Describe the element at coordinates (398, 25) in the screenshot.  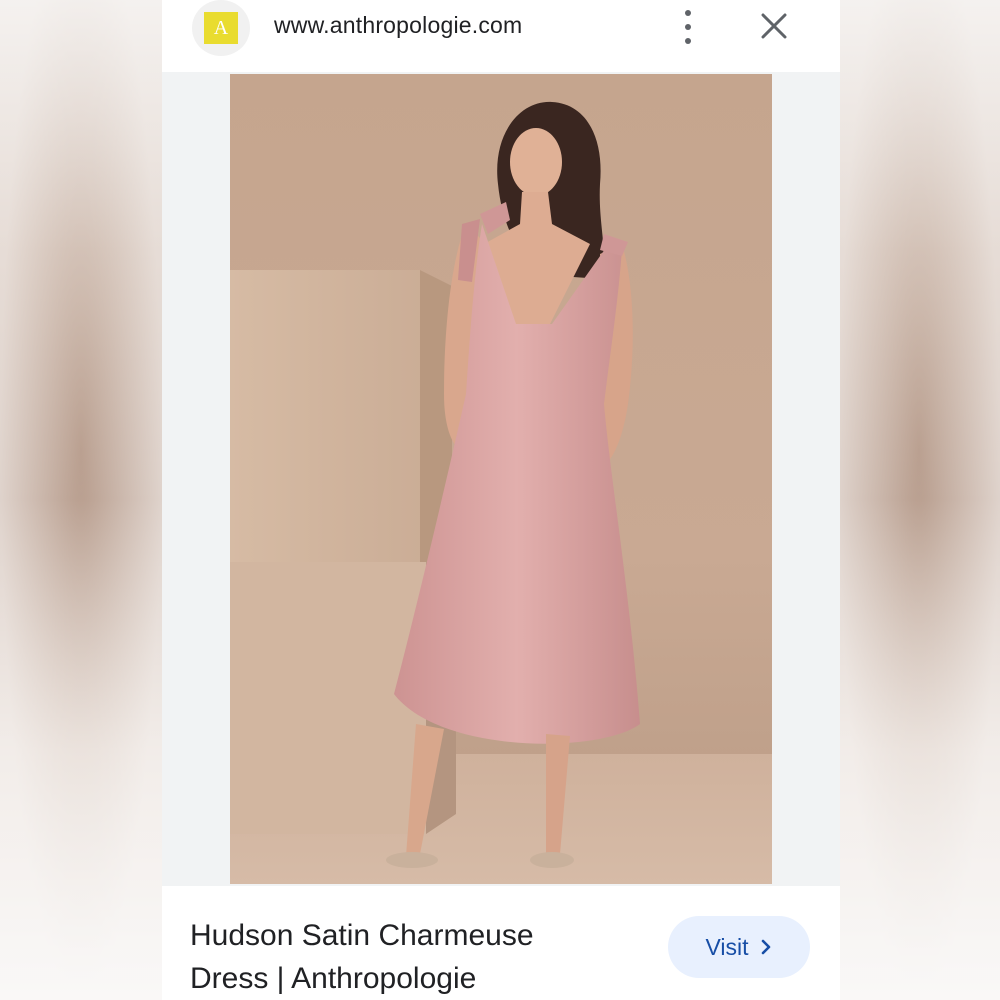
I see `site-url: www.anthropologie.com` at that location.